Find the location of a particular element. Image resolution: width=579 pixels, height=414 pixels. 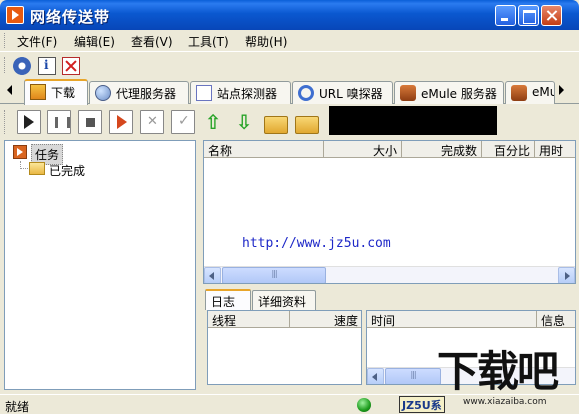

task-toolbar-grip is located at coordinates (5, 122).